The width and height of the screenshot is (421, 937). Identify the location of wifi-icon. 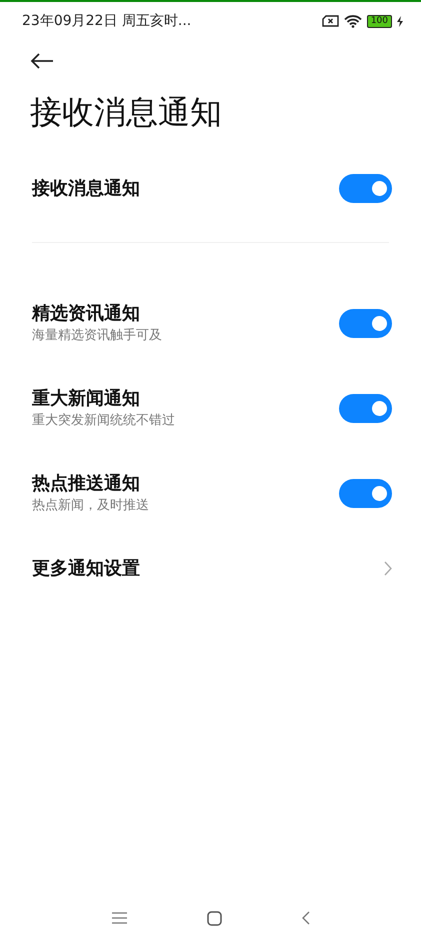
(353, 21).